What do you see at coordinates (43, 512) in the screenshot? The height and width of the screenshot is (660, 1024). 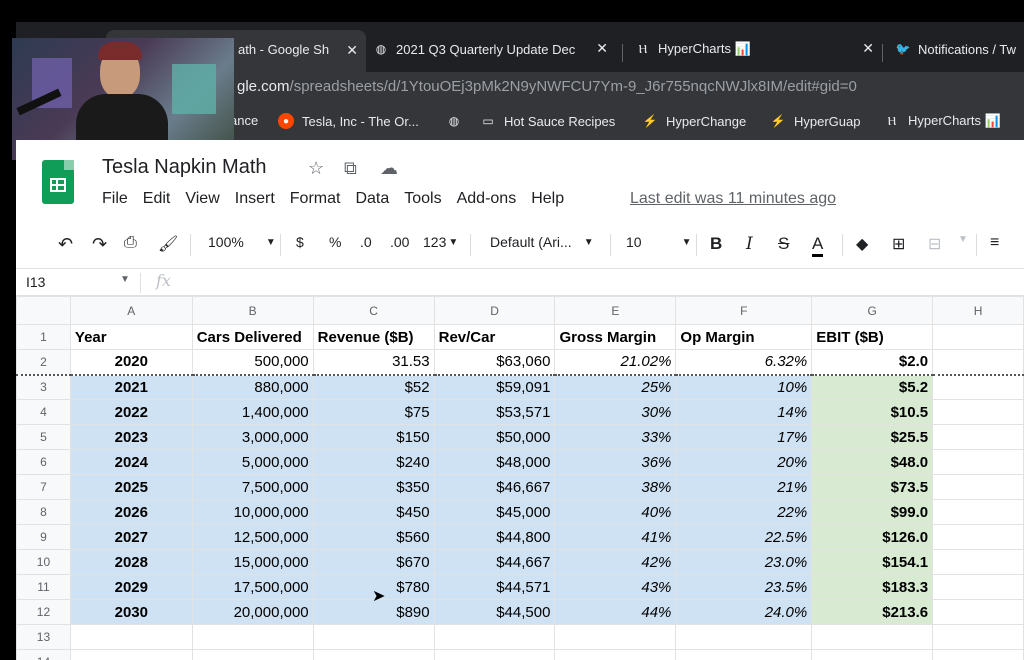 I see `row-header: 8` at bounding box center [43, 512].